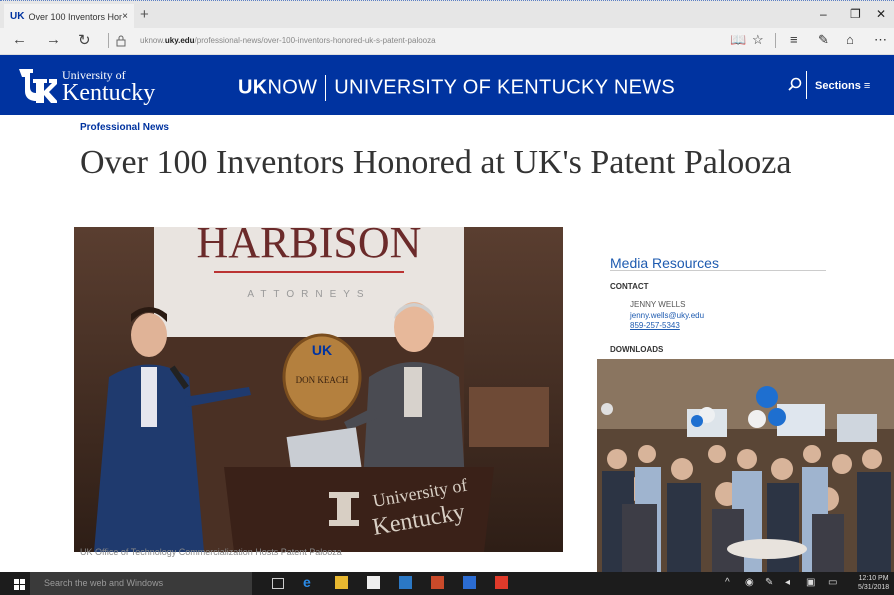 The width and height of the screenshot is (894, 595). What do you see at coordinates (19, 39) in the screenshot?
I see `back-icon: ←` at bounding box center [19, 39].